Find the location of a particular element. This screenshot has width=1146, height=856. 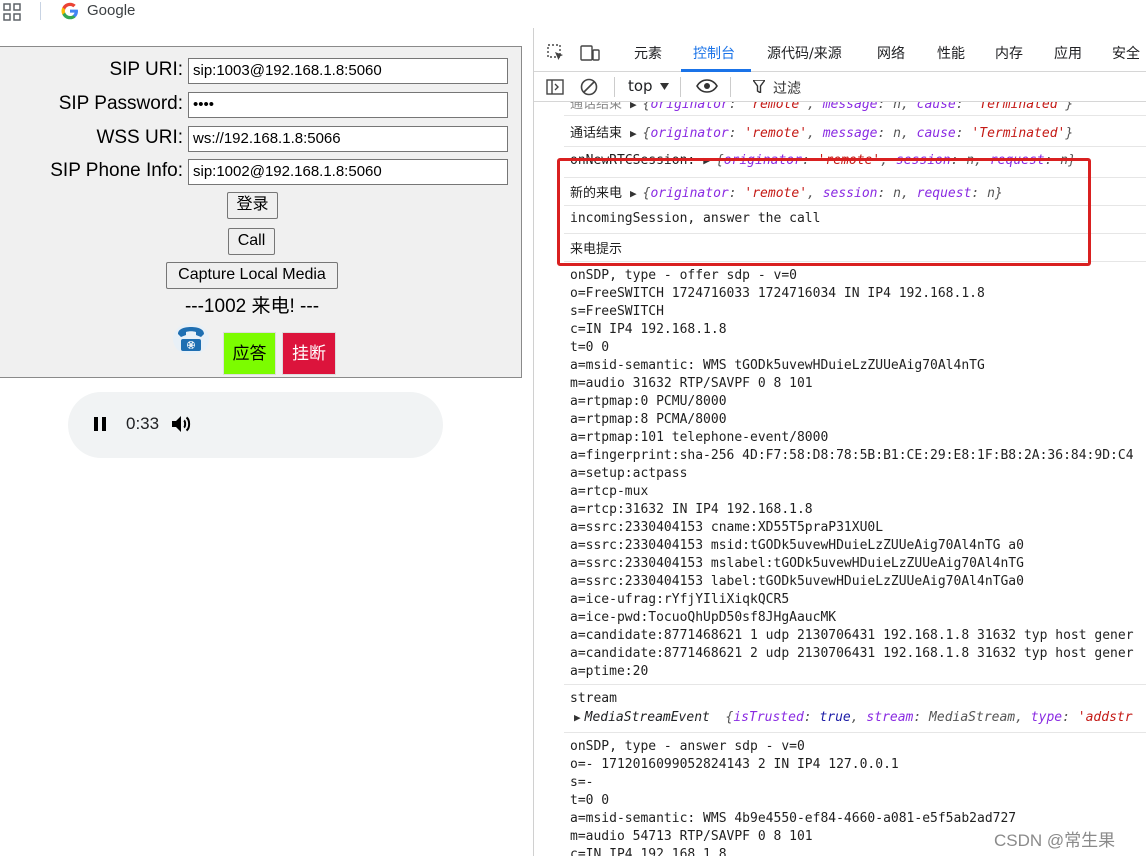

sdp-line: a=rtpmap:8 PCMA/8000 is located at coordinates (648, 419).